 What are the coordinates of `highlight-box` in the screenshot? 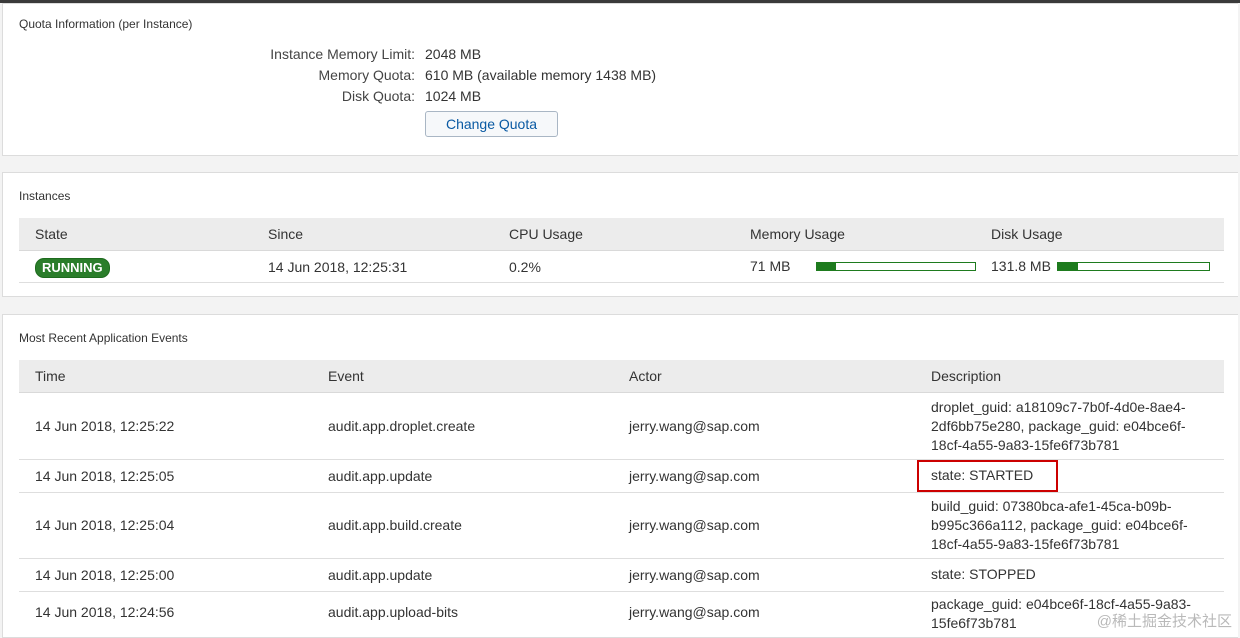 It's located at (987, 476).